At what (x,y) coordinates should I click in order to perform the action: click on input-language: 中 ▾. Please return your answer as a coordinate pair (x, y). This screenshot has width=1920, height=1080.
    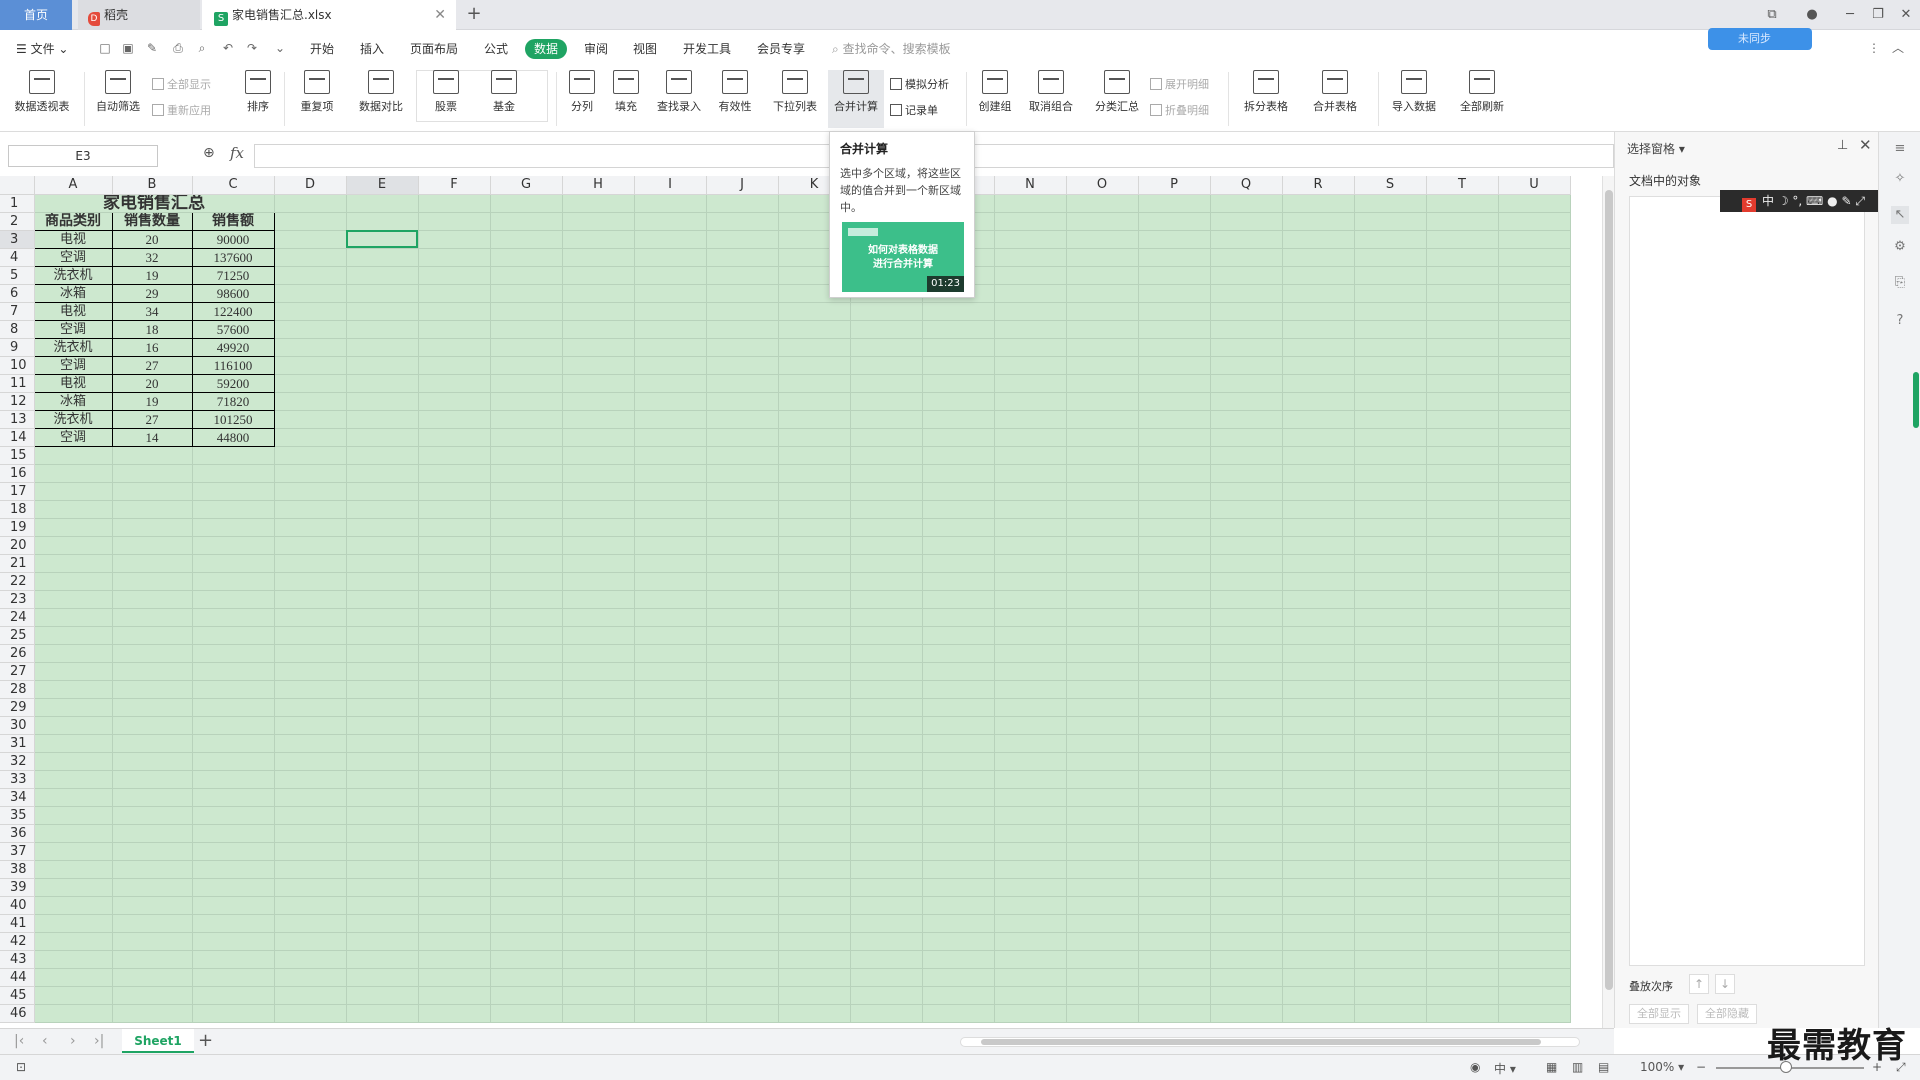
    Looking at the image, I should click on (1505, 1068).